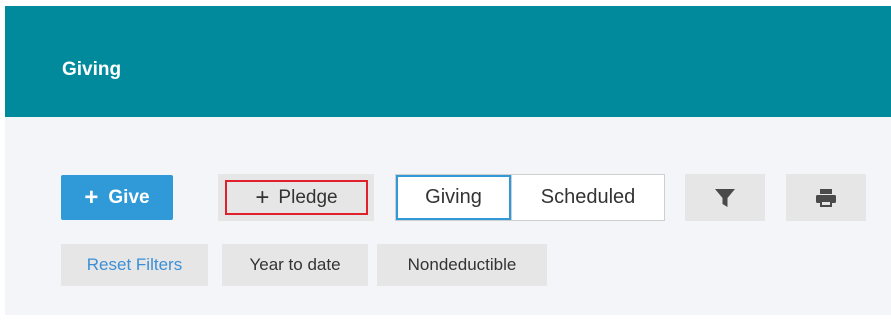 The height and width of the screenshot is (320, 891). Describe the element at coordinates (462, 265) in the screenshot. I see `filter-chip-nondeductible: Nondeductible` at that location.